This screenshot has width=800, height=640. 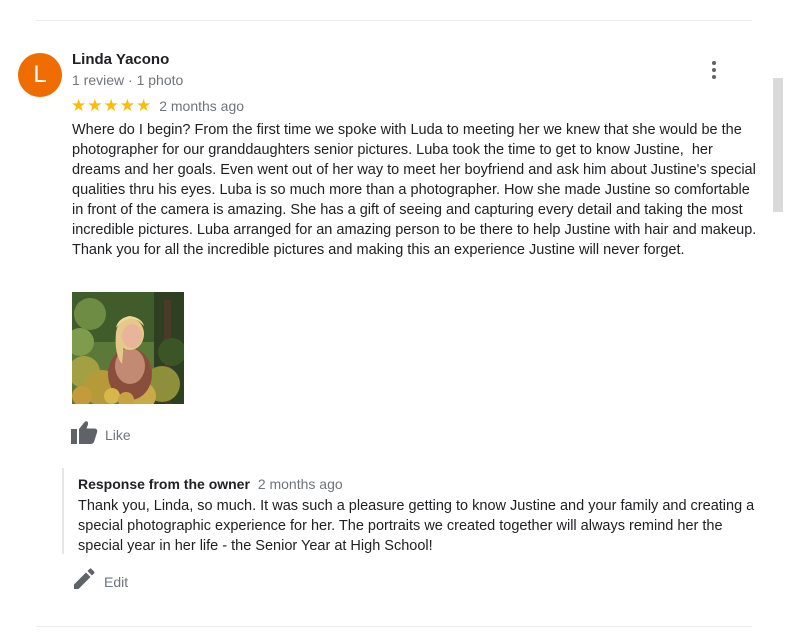 What do you see at coordinates (778, 145) in the screenshot?
I see `scrollbar-thumb` at bounding box center [778, 145].